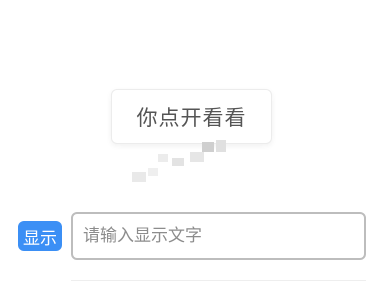 Image resolution: width=380 pixels, height=282 pixels. Describe the element at coordinates (193, 161) in the screenshot. I see `pixelated-mosaic` at that location.